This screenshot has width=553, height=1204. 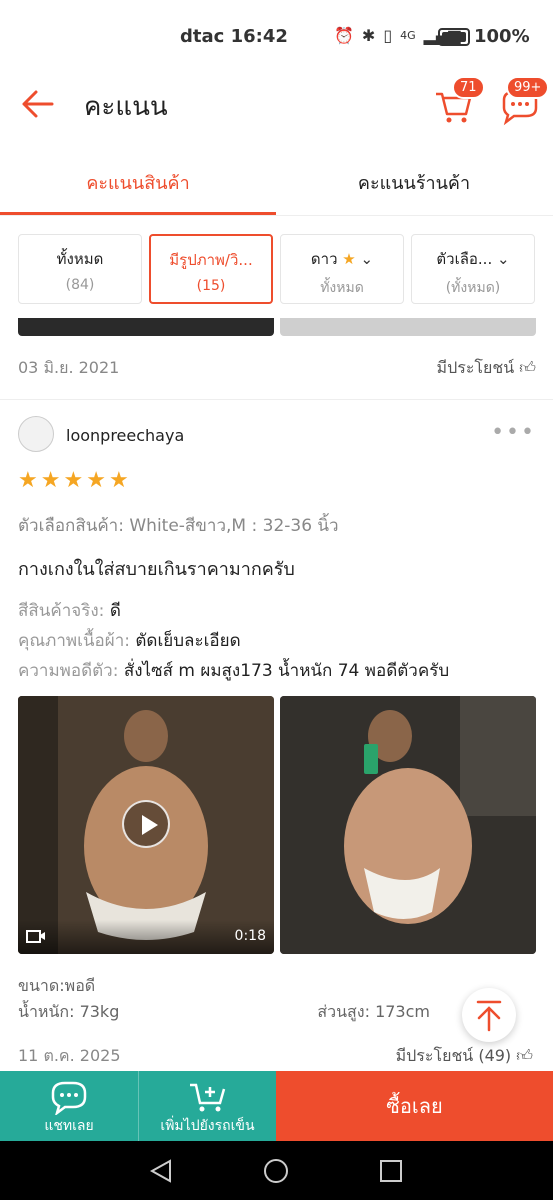 What do you see at coordinates (454, 36) in the screenshot?
I see `battery-icon` at bounding box center [454, 36].